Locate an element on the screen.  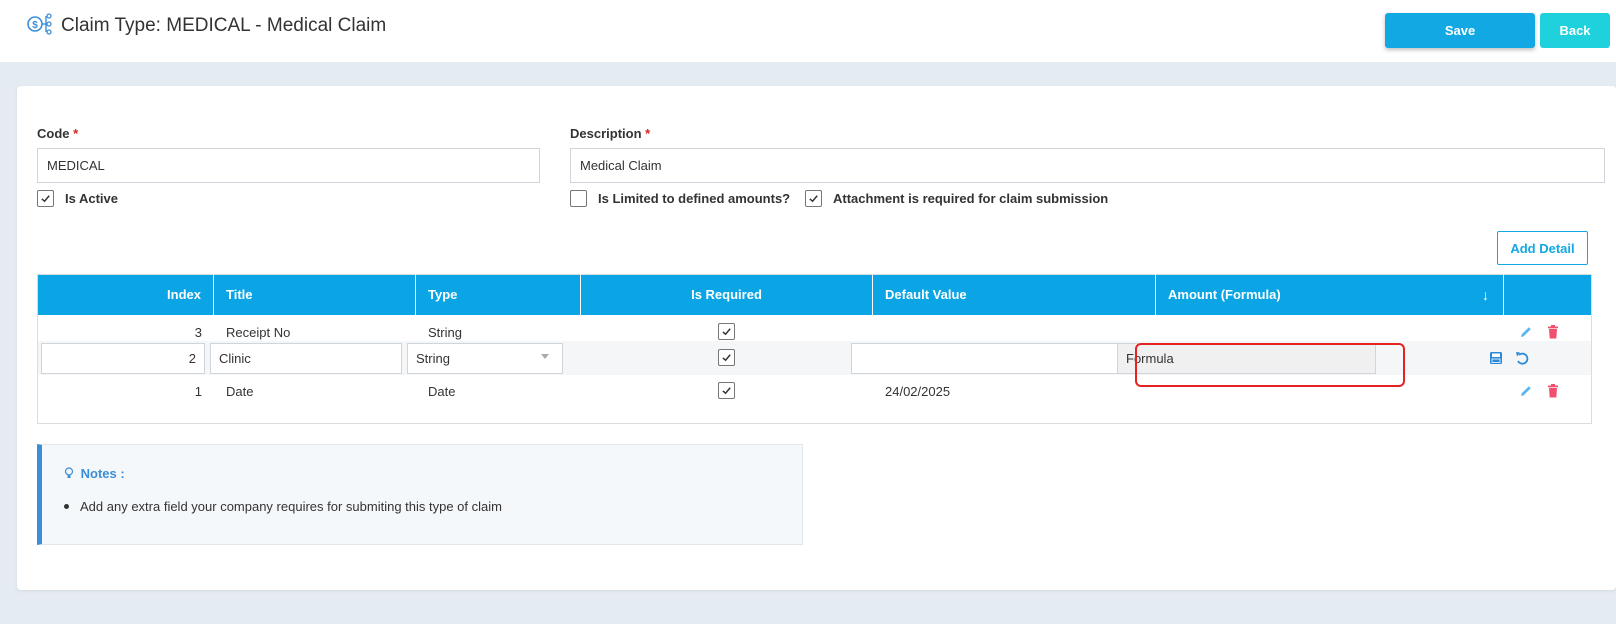
description-label: Description * is located at coordinates (610, 133).